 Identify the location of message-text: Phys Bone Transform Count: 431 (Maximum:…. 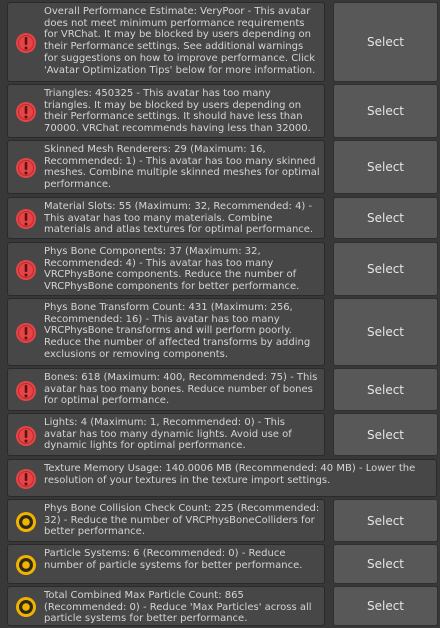
(177, 331).